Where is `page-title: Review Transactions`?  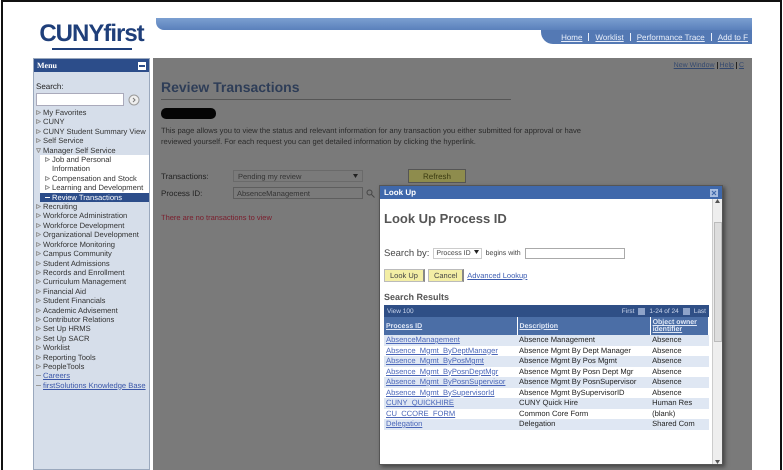
page-title: Review Transactions is located at coordinates (336, 89).